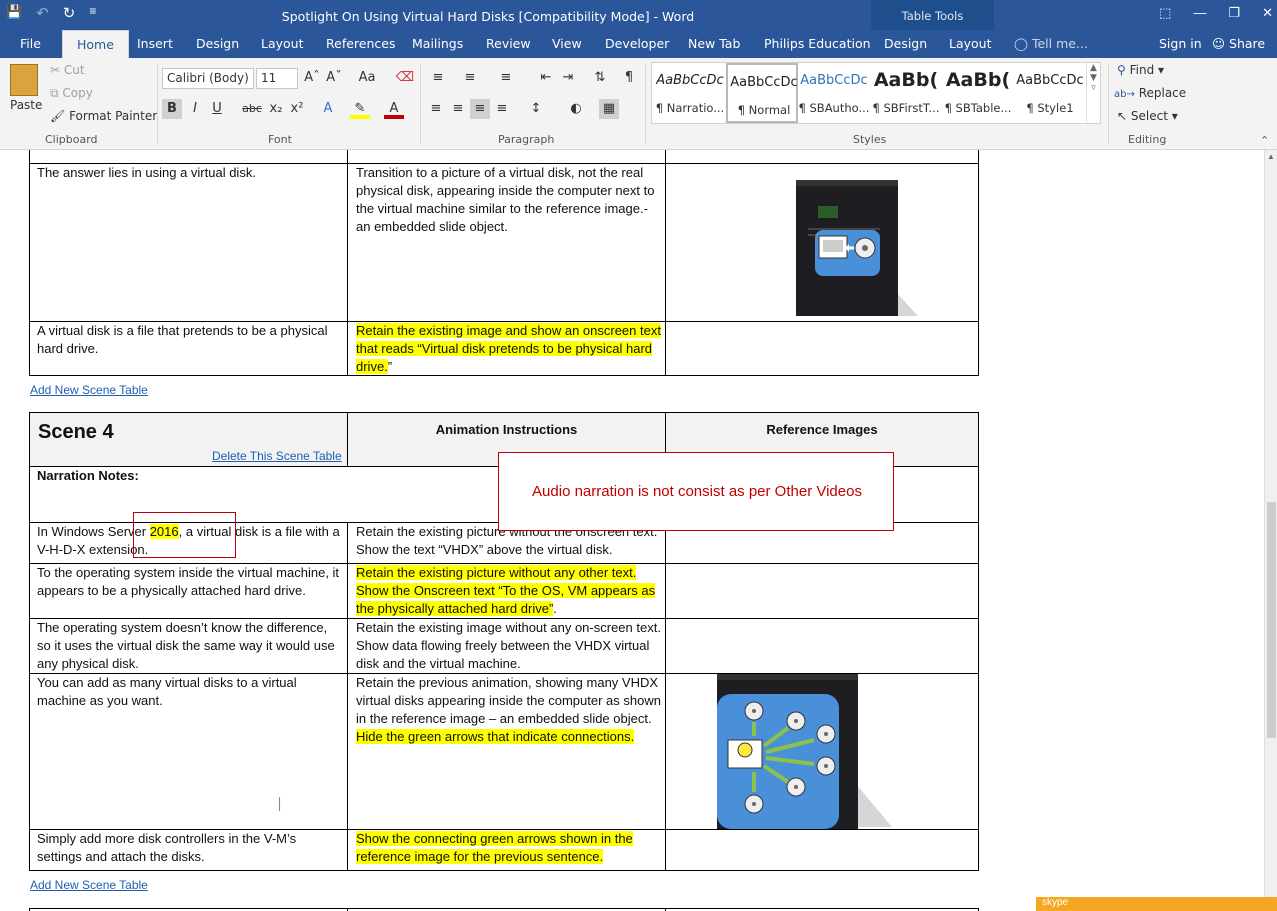 The image size is (1277, 911). What do you see at coordinates (217, 109) in the screenshot?
I see `underline-button: U` at bounding box center [217, 109].